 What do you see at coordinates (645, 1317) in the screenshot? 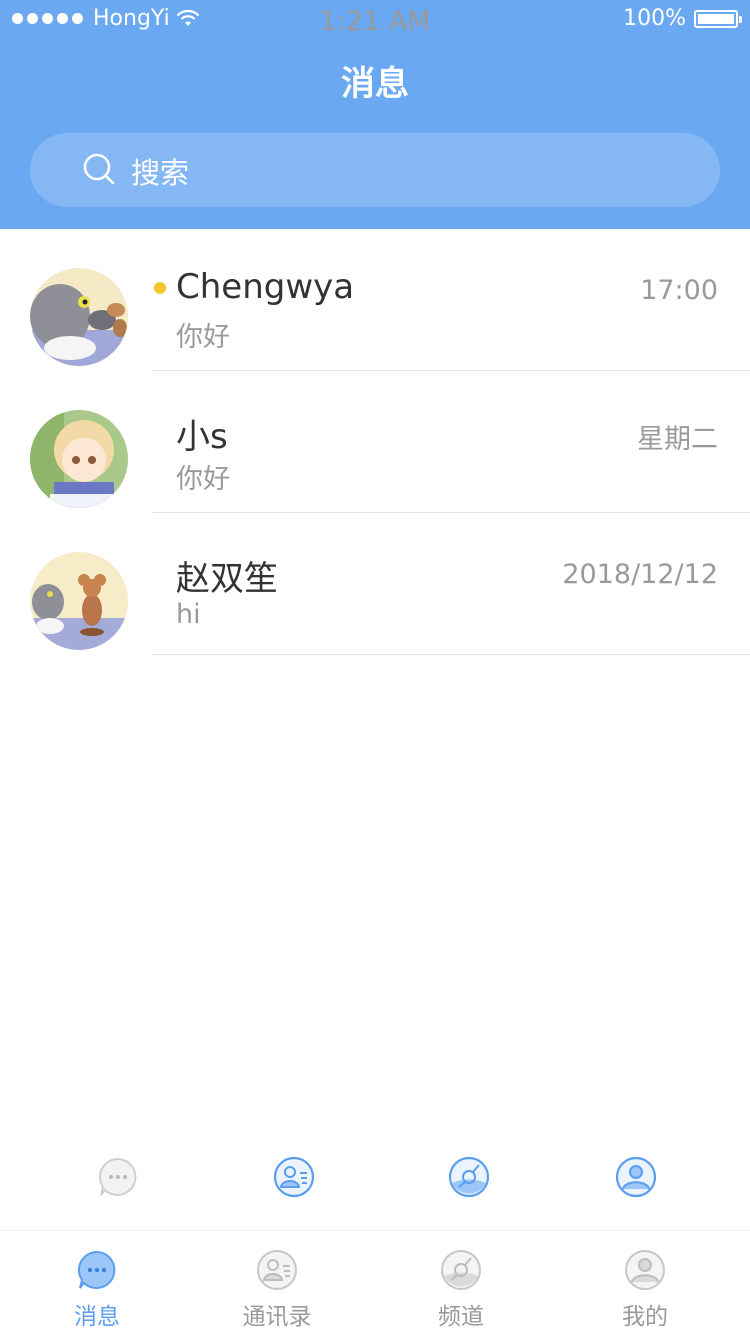
I see `tab-label: 我的` at bounding box center [645, 1317].